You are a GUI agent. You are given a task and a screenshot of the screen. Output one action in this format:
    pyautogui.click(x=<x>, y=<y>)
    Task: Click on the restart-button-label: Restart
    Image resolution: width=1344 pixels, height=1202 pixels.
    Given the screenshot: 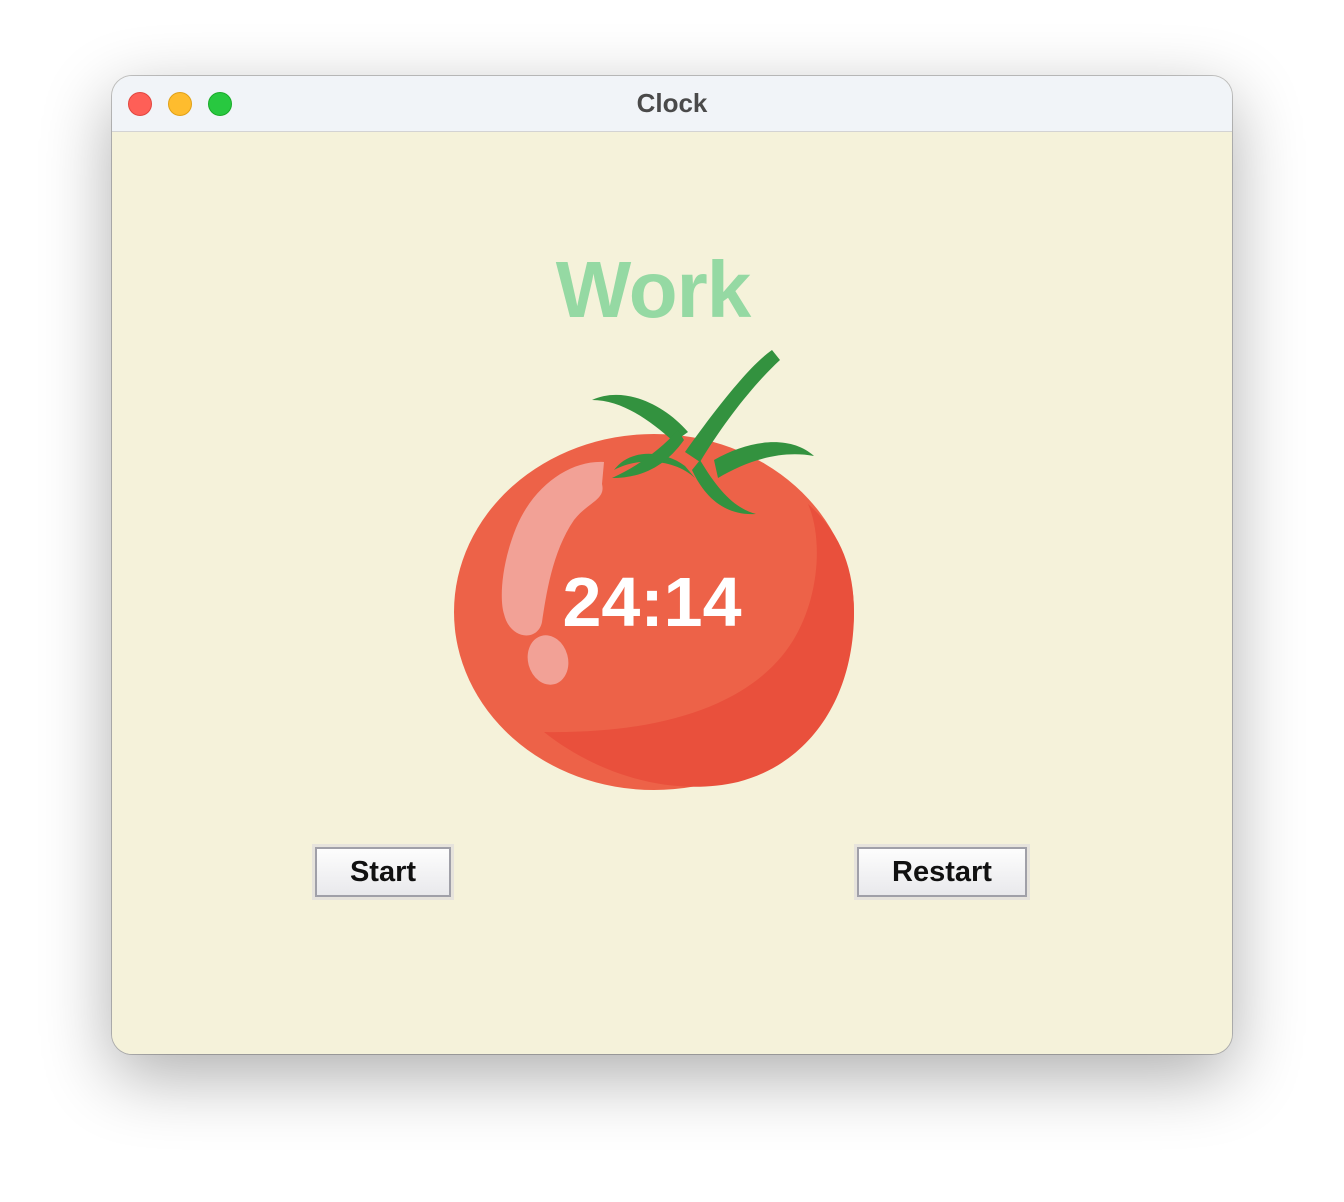 What is the action you would take?
    pyautogui.click(x=942, y=872)
    